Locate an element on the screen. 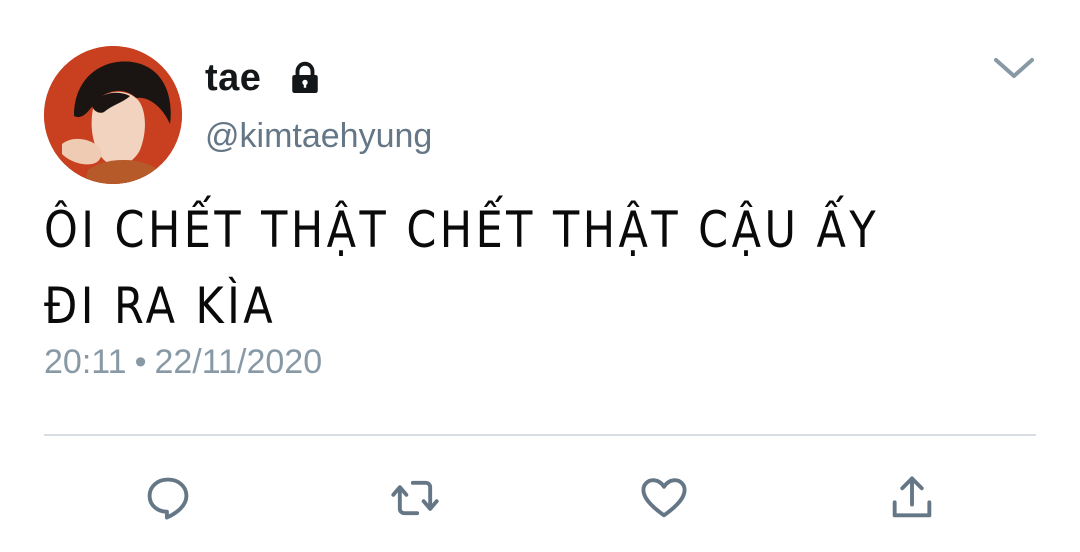 Image resolution: width=1080 pixels, height=552 pixels. user-handle: @kimtaehyung is located at coordinates (318, 136).